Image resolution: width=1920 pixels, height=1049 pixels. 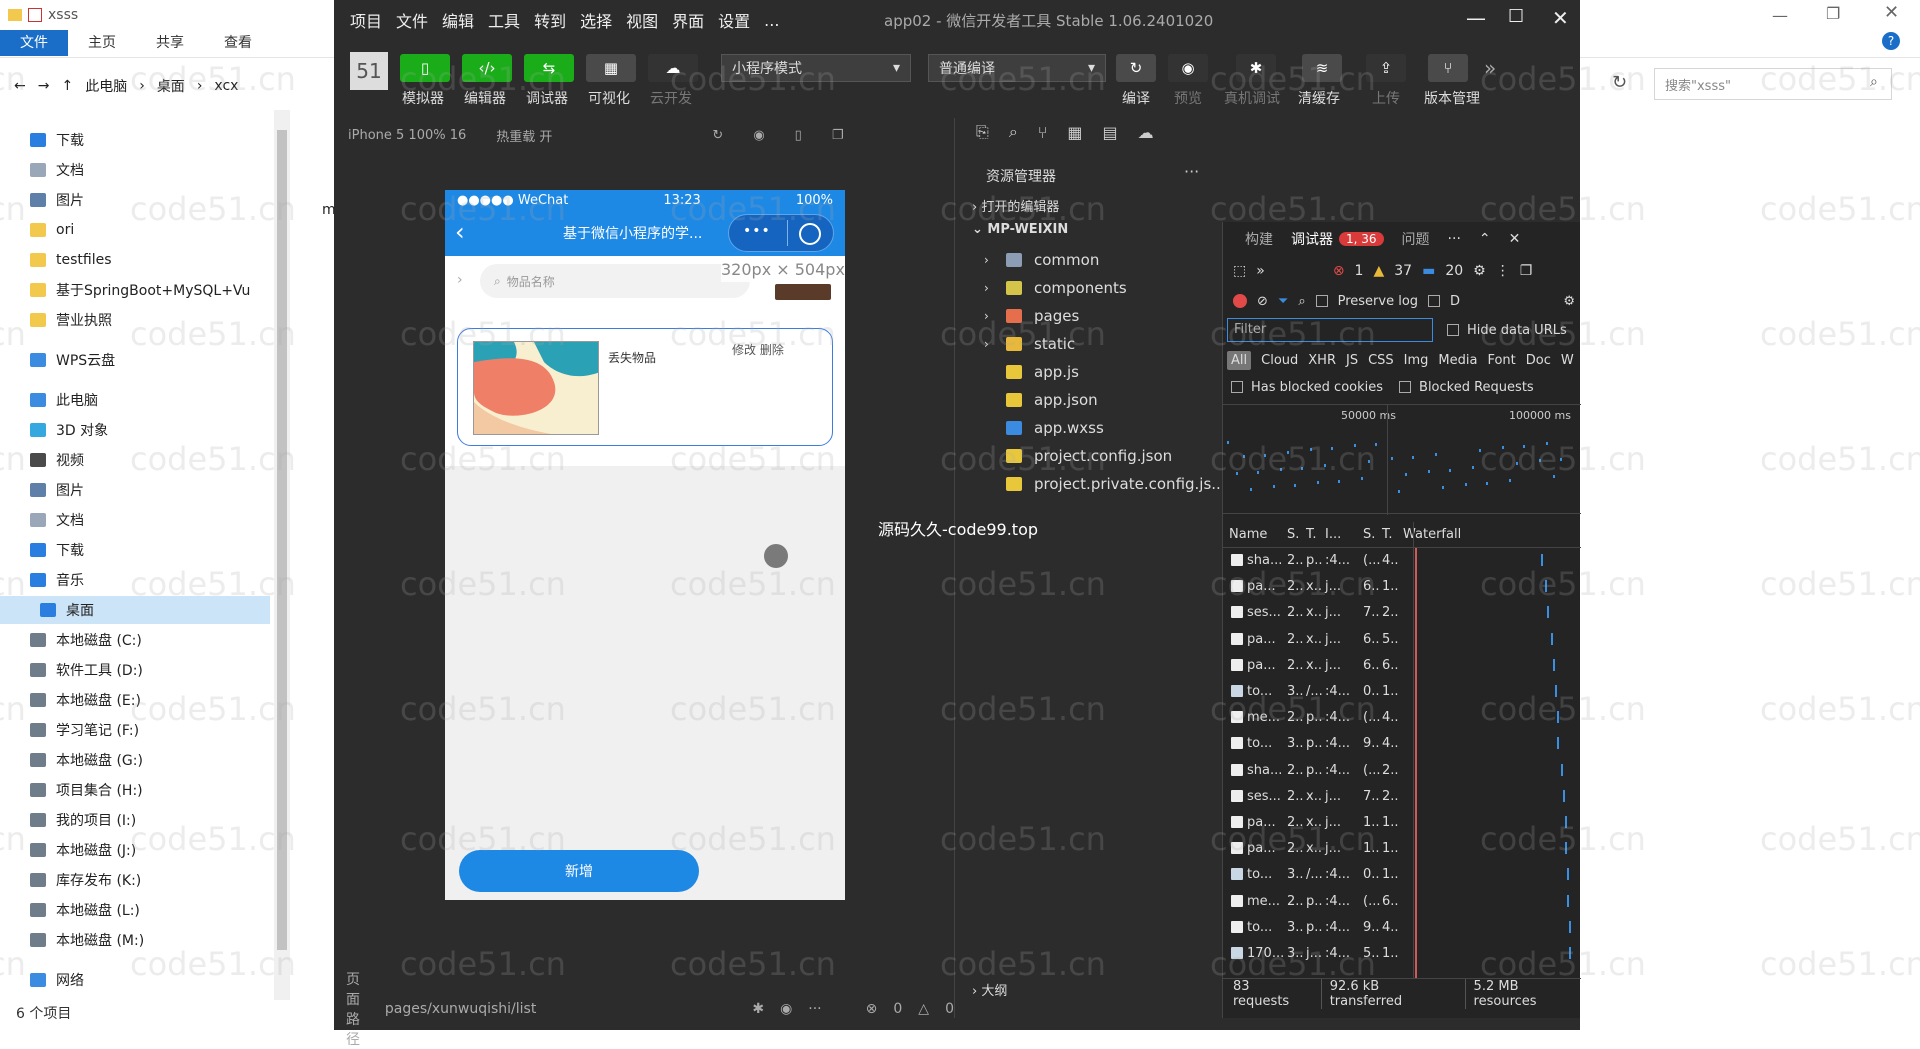 I want to click on more-icon: ···, so click(x=1454, y=239).